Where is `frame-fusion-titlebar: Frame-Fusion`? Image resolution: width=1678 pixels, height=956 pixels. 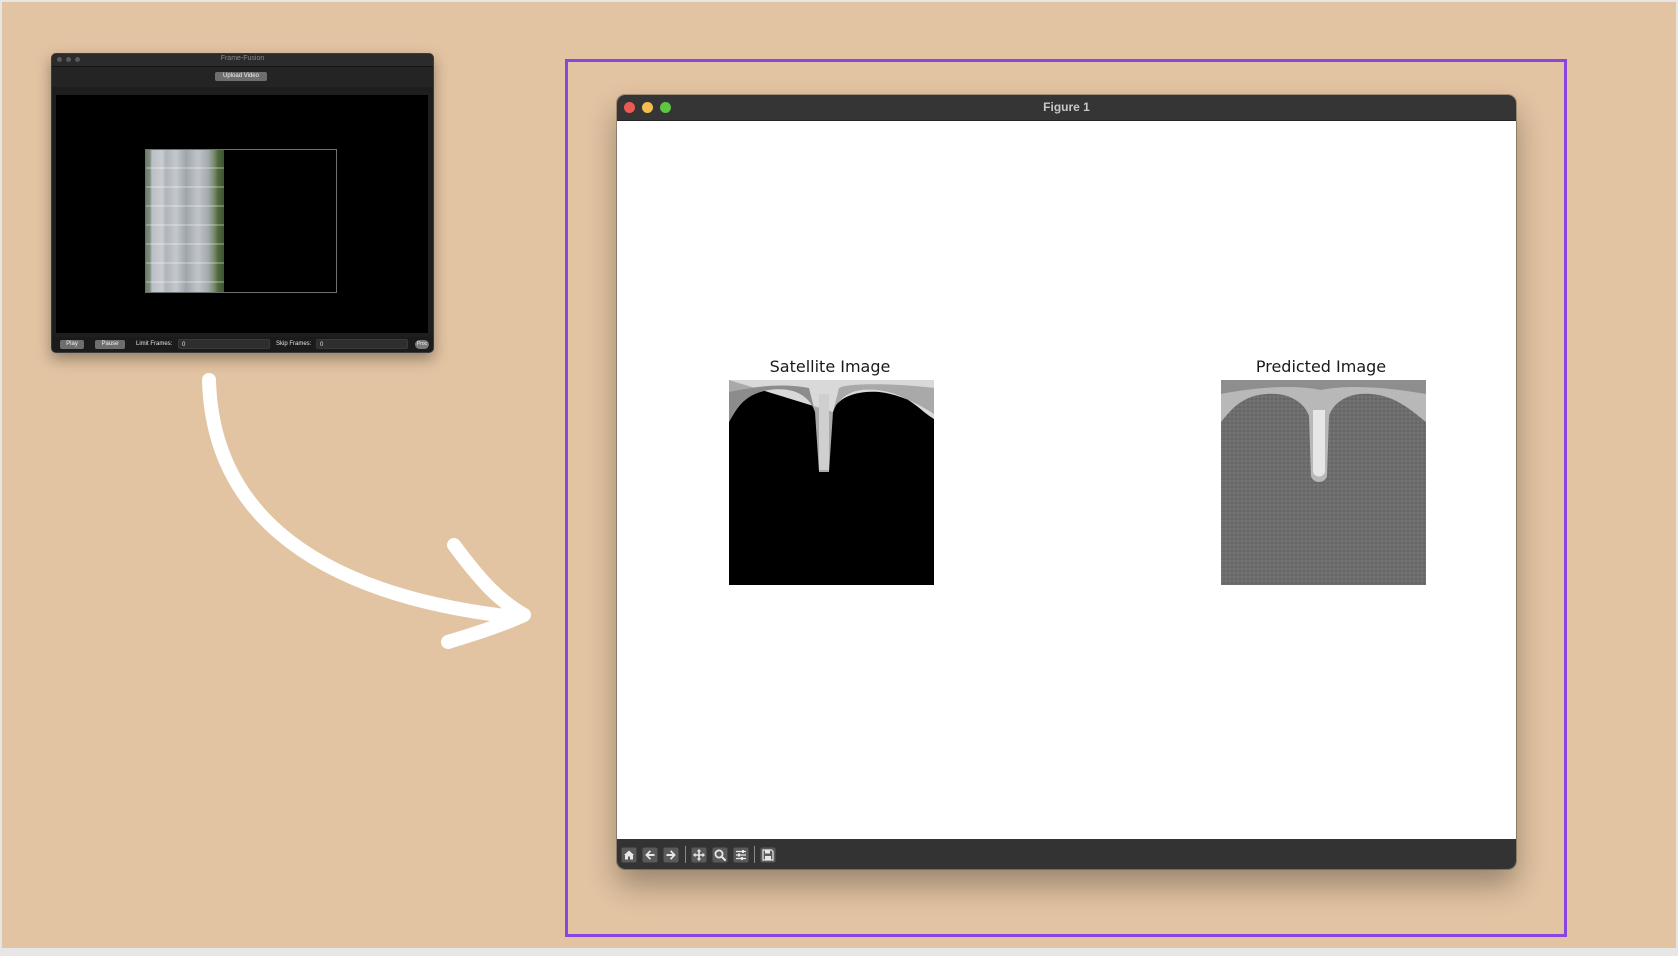
frame-fusion-titlebar: Frame-Fusion is located at coordinates (242, 60).